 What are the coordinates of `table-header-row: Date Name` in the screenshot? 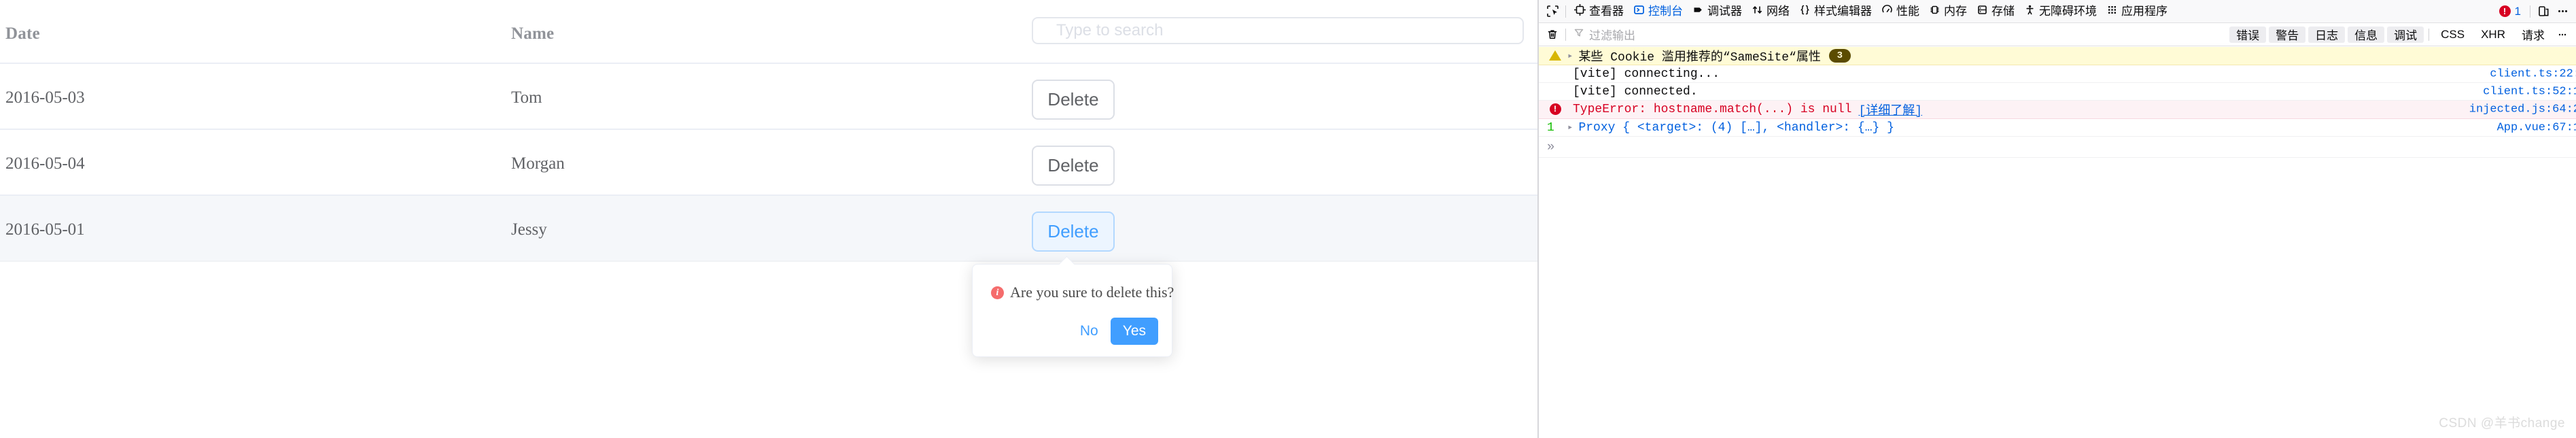 It's located at (768, 32).